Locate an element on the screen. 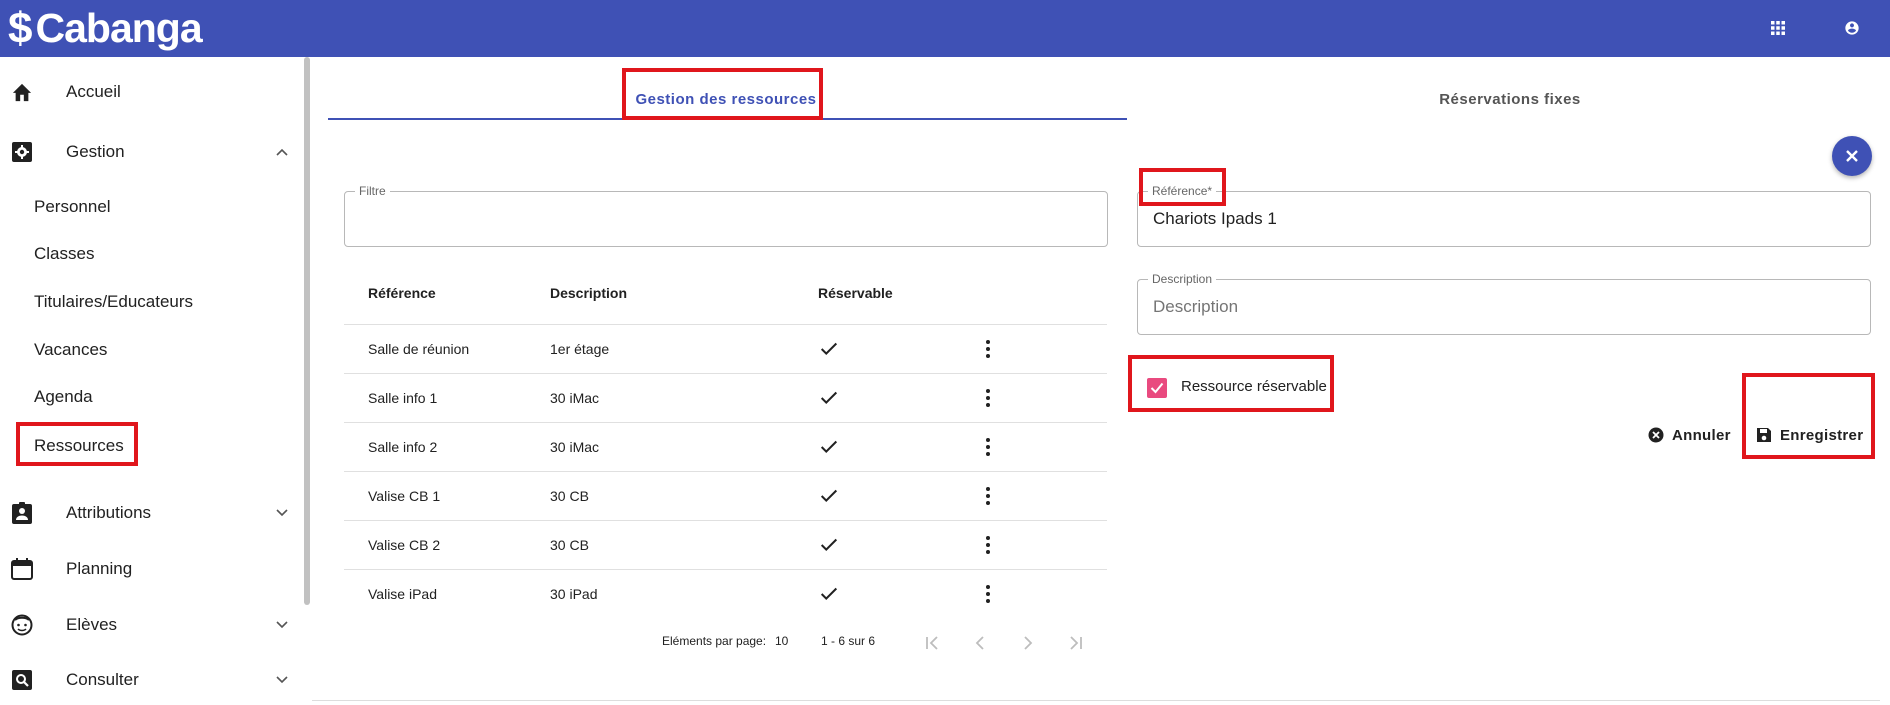  cancel-icon is located at coordinates (1656, 435).